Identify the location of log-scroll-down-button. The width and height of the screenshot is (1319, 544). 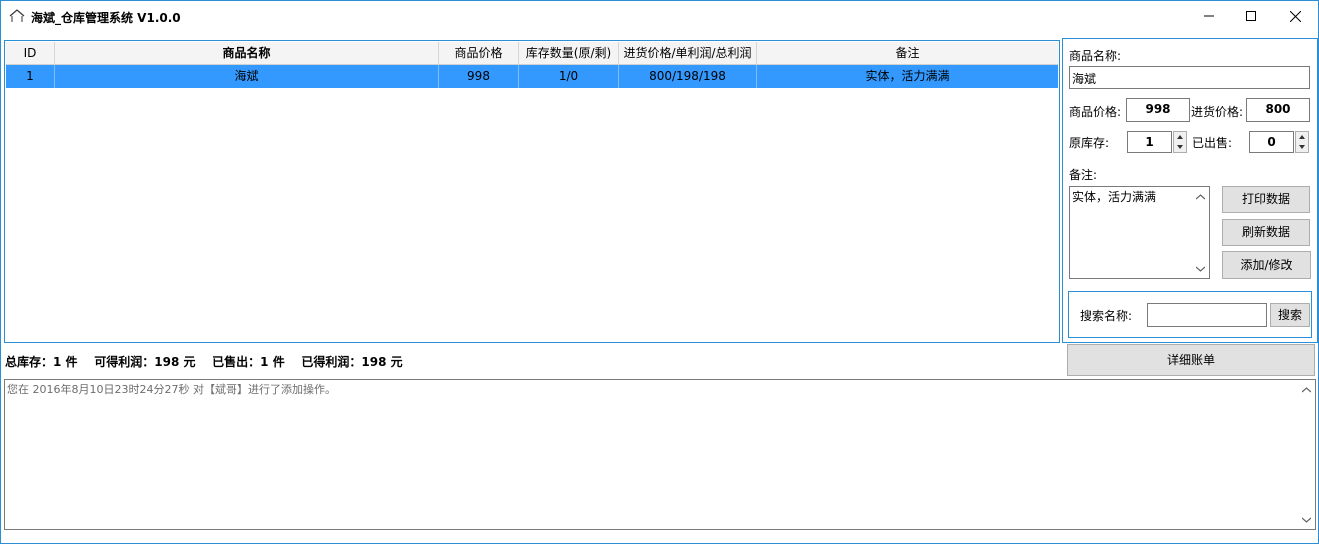
(1306, 519).